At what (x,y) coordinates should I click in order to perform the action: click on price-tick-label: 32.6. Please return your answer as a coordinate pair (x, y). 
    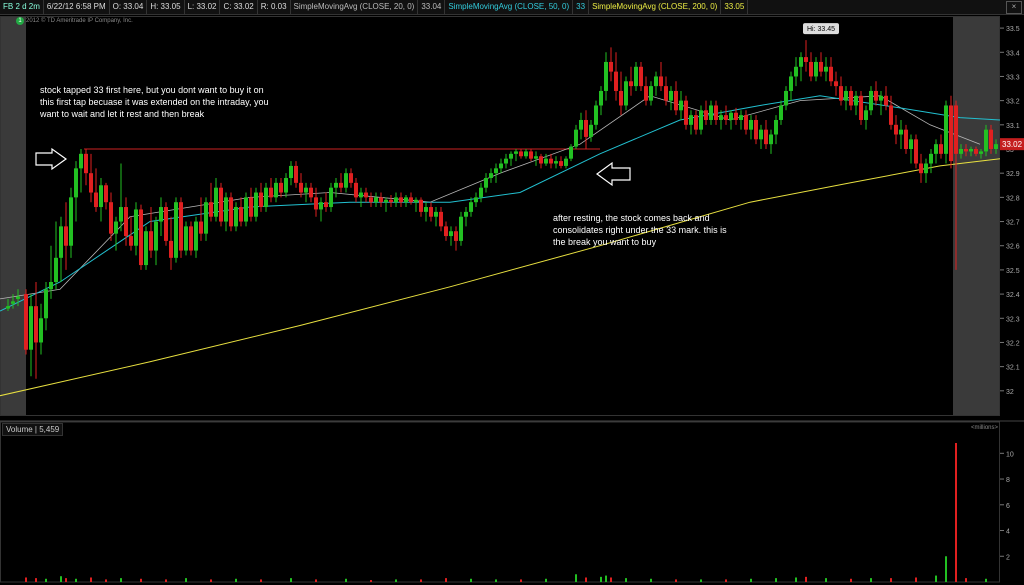
    Looking at the image, I should click on (1013, 247).